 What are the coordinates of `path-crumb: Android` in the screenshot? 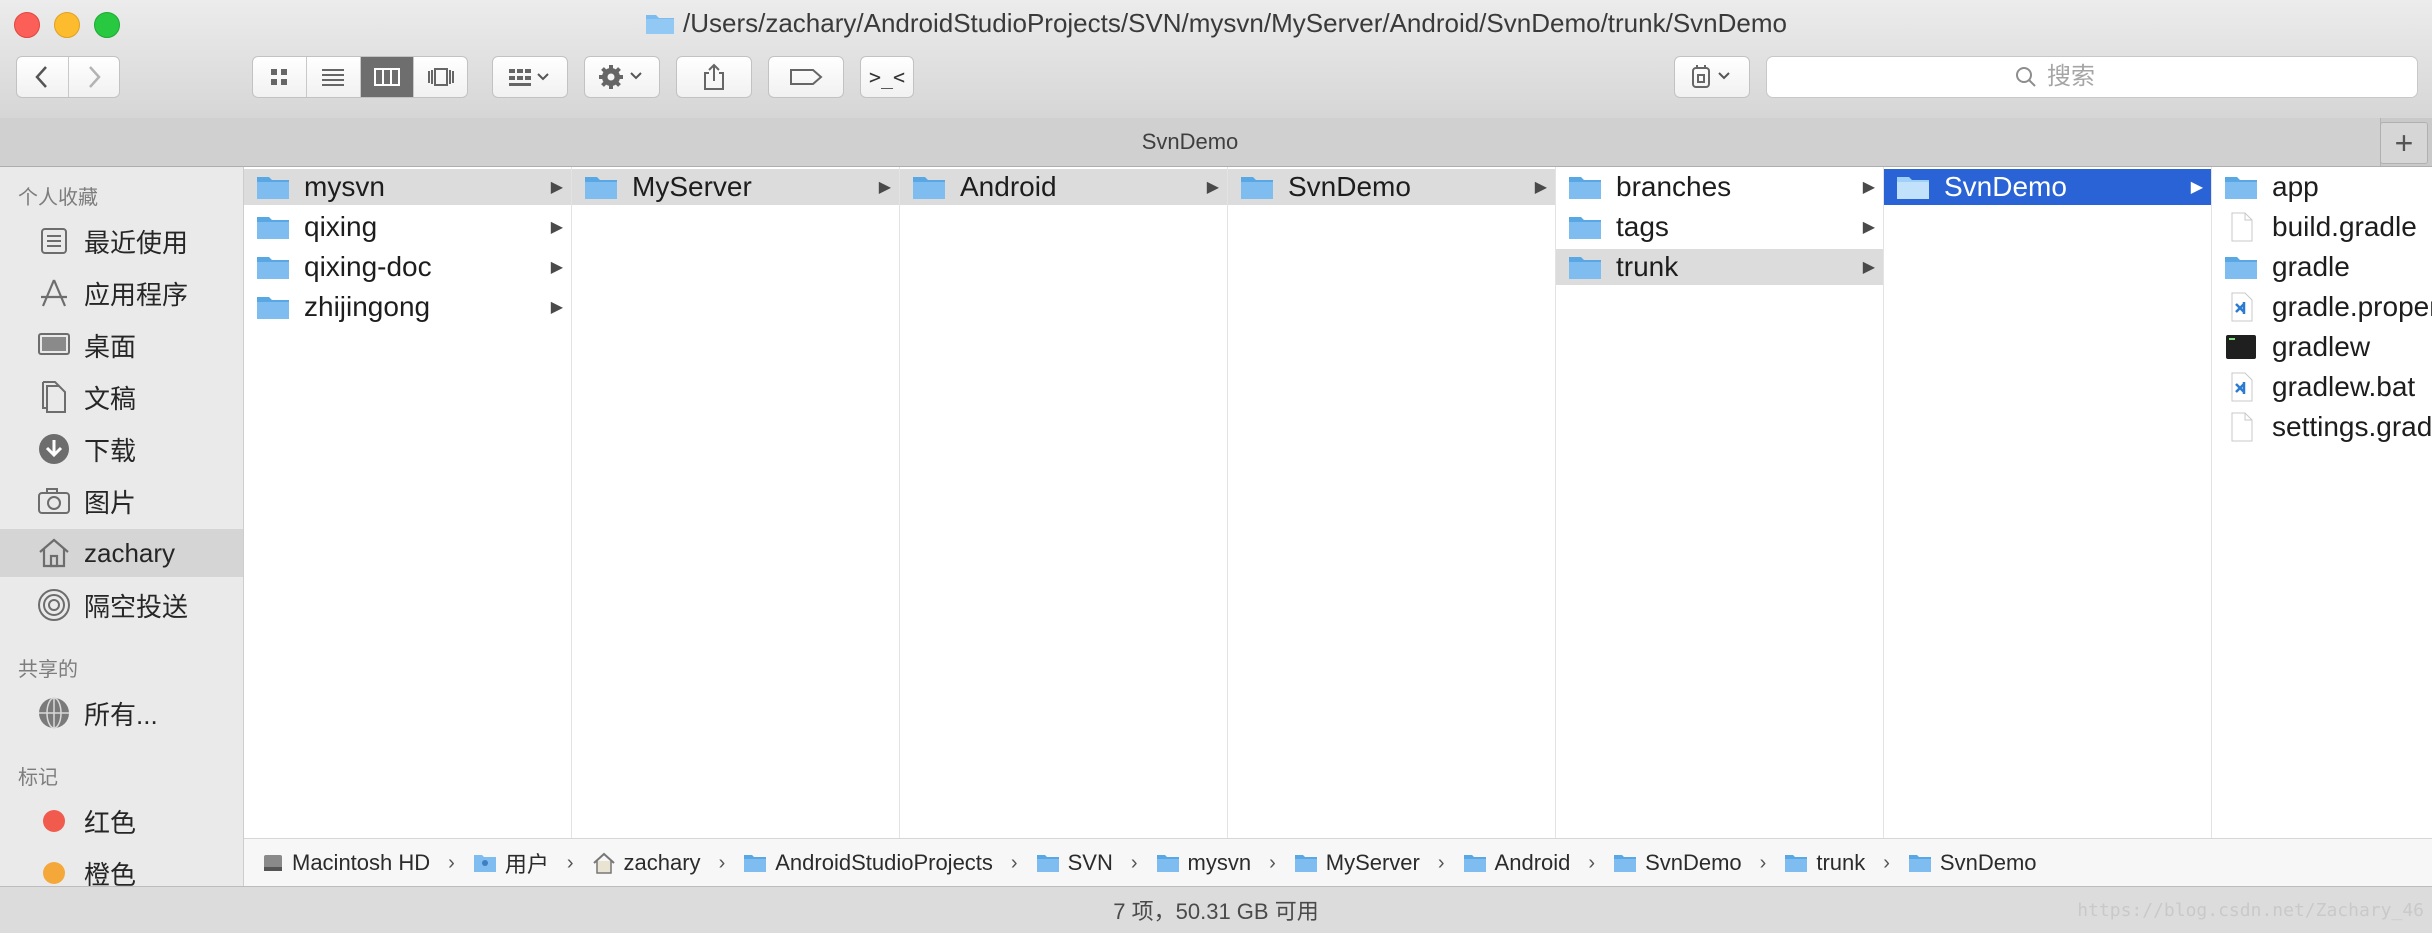 It's located at (1517, 863).